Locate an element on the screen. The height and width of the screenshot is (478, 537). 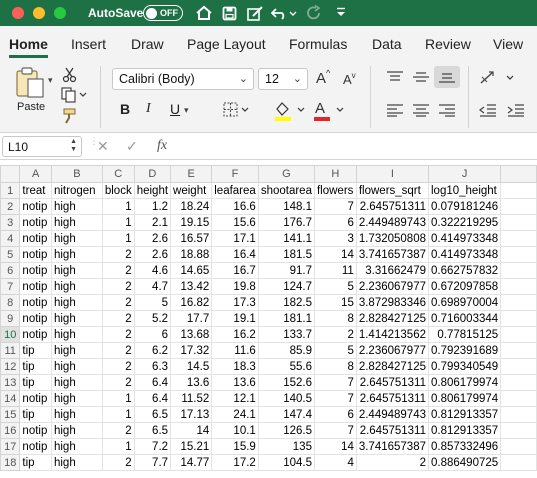
cell: 0.792391689 is located at coordinates (464, 350).